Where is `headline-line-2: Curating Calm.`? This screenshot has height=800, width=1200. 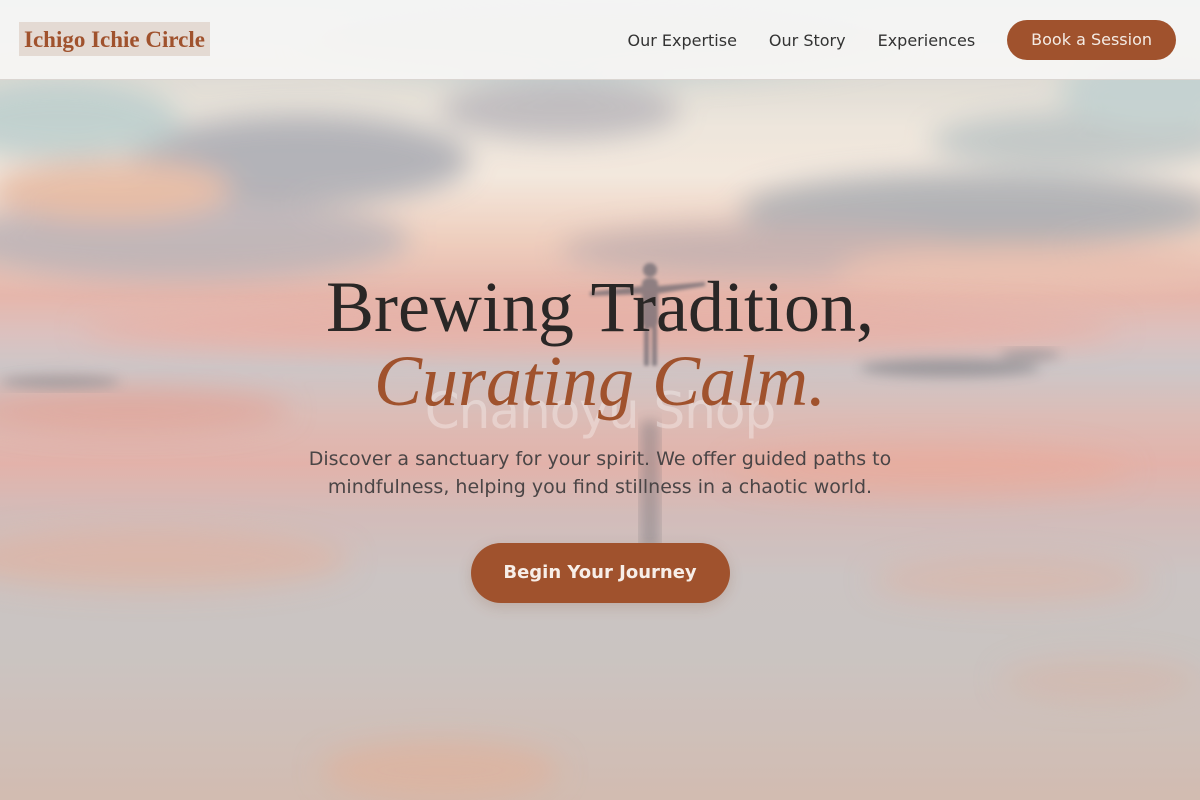
headline-line-2: Curating Calm. is located at coordinates (600, 381).